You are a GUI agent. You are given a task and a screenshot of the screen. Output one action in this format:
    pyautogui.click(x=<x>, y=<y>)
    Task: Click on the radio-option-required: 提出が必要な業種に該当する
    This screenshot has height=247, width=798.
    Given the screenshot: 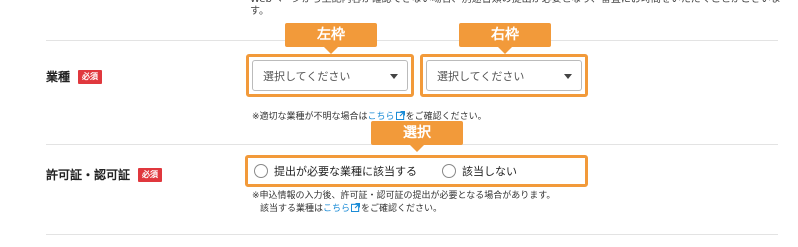 What is the action you would take?
    pyautogui.click(x=335, y=171)
    